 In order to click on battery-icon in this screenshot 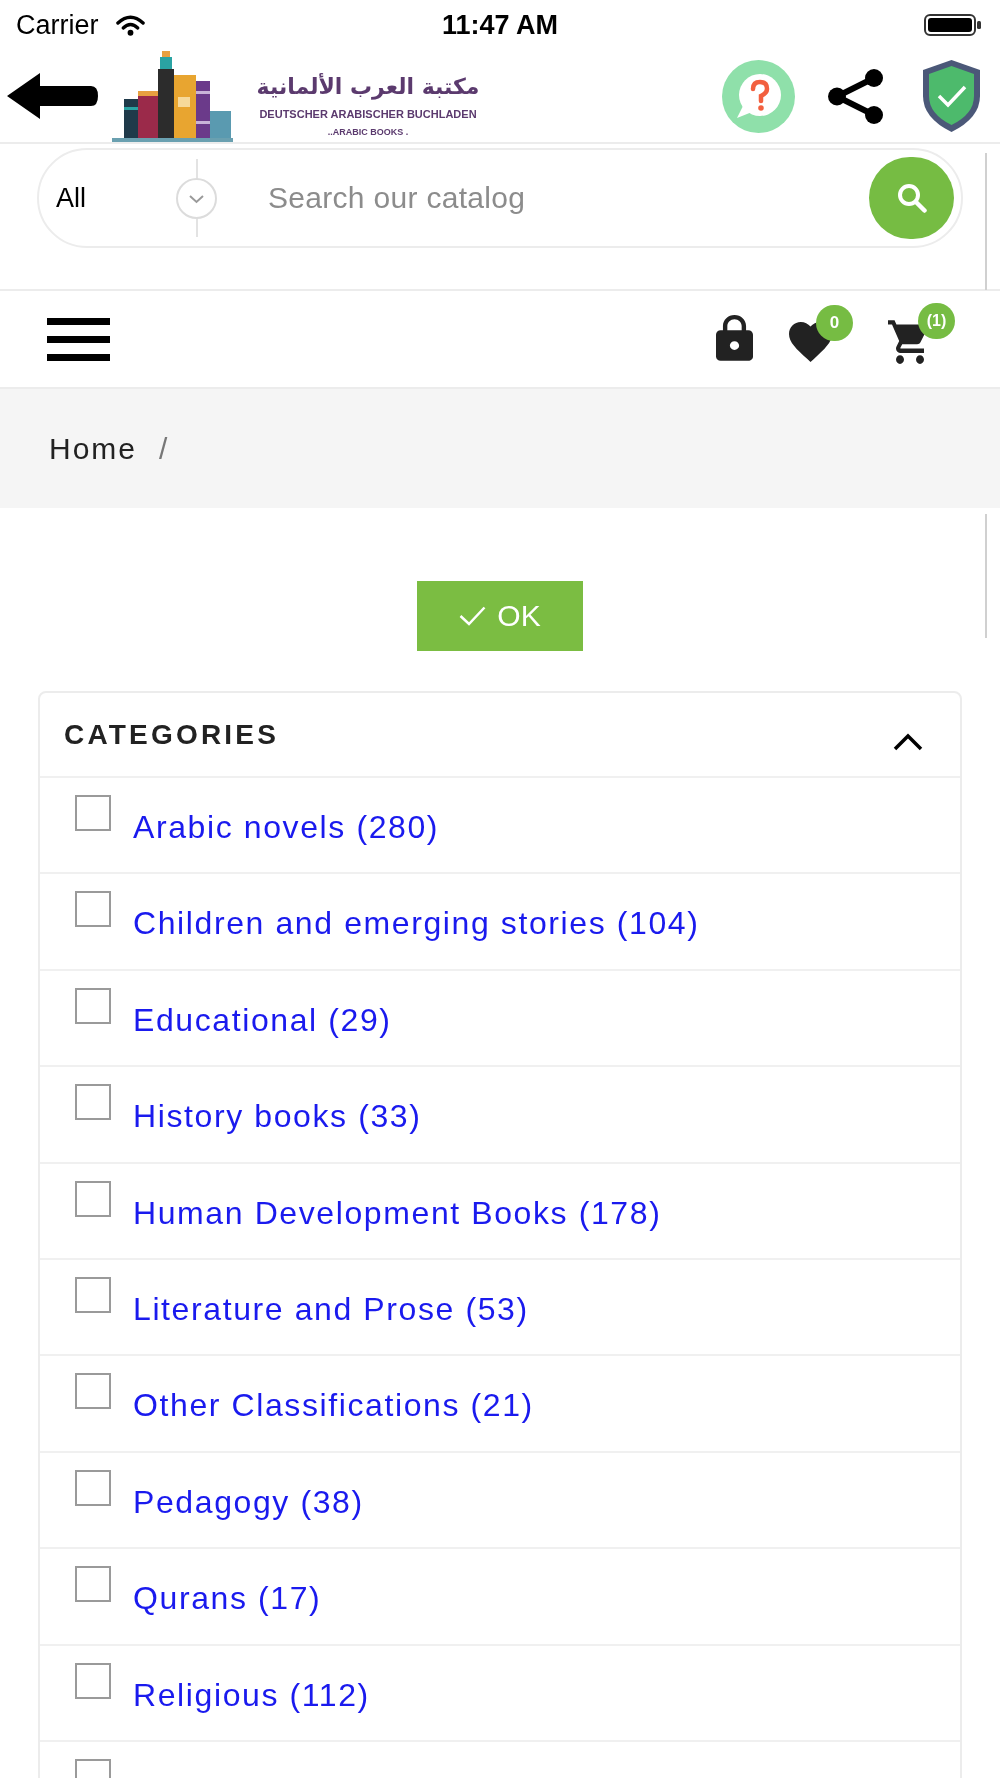, I will do `click(953, 25)`.